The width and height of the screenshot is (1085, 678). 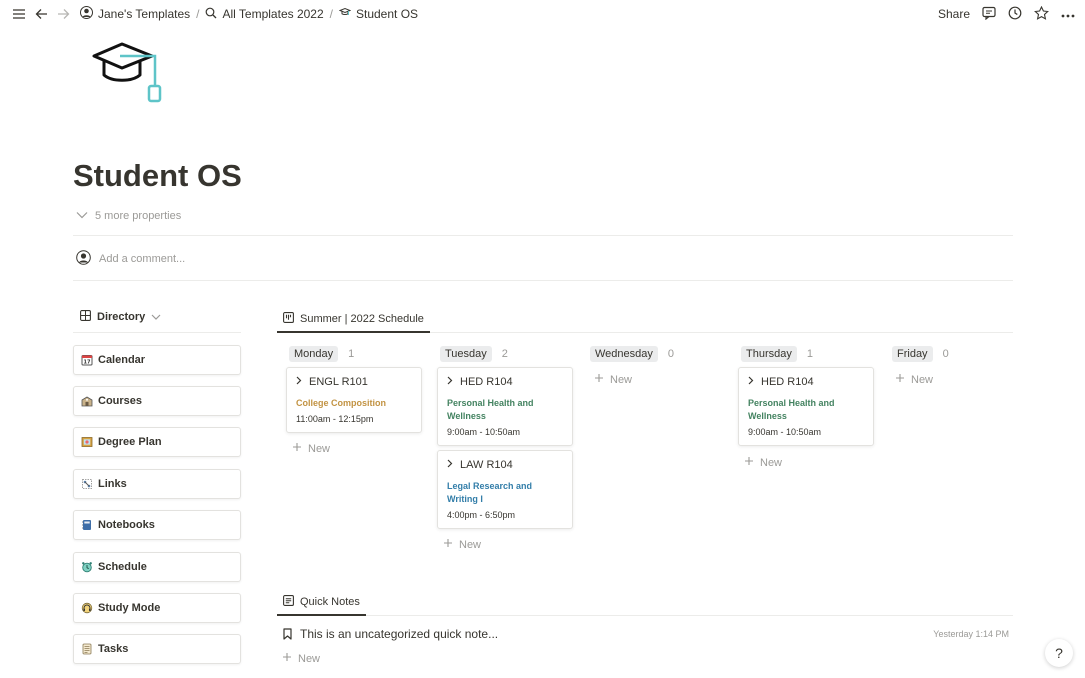 I want to click on bookmark-icon, so click(x=287, y=634).